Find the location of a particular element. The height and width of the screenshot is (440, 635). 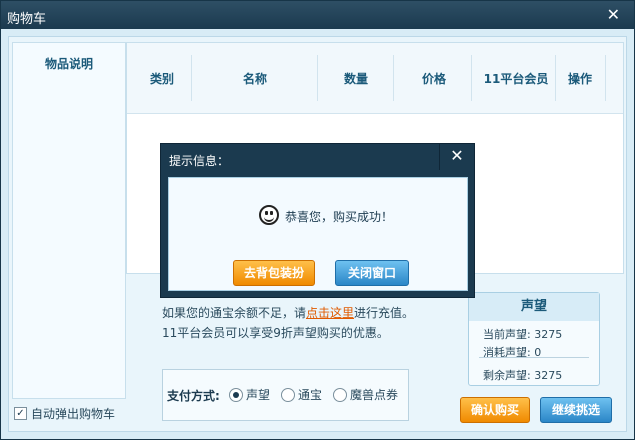

remaining-reputation-value: 3275 is located at coordinates (548, 375).